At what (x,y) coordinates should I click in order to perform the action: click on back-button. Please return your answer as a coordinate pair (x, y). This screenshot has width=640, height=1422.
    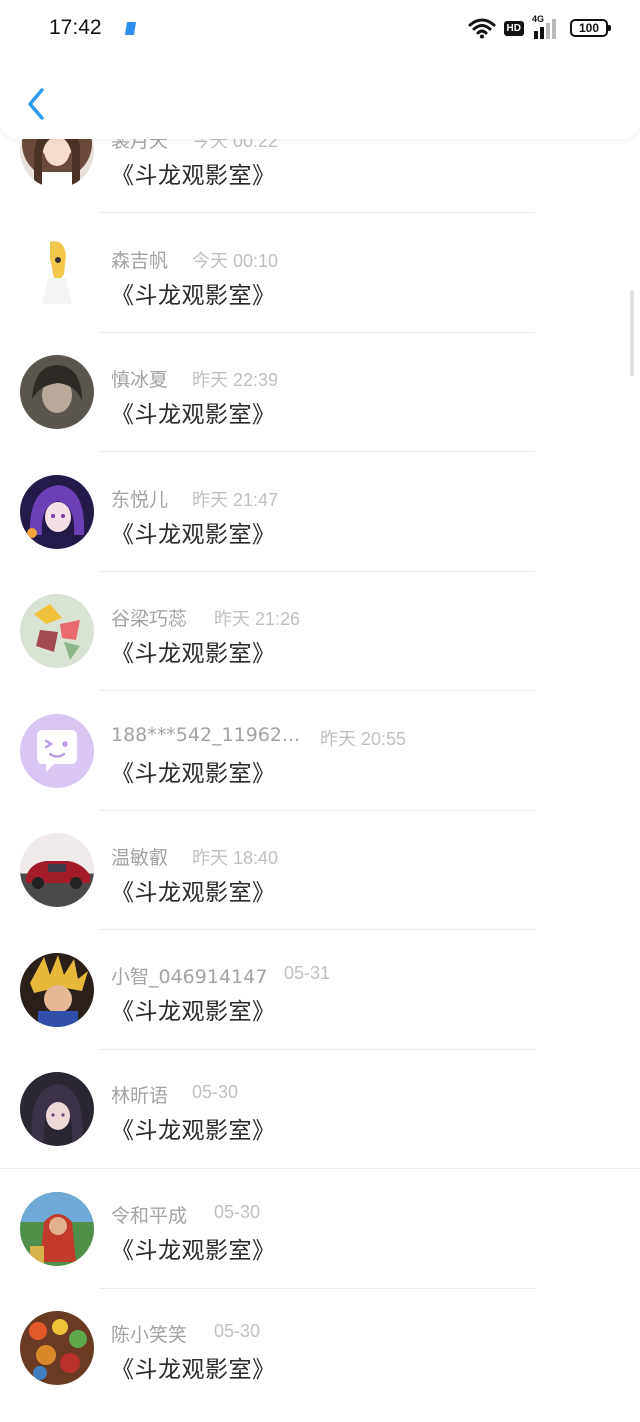
    Looking at the image, I should click on (36, 104).